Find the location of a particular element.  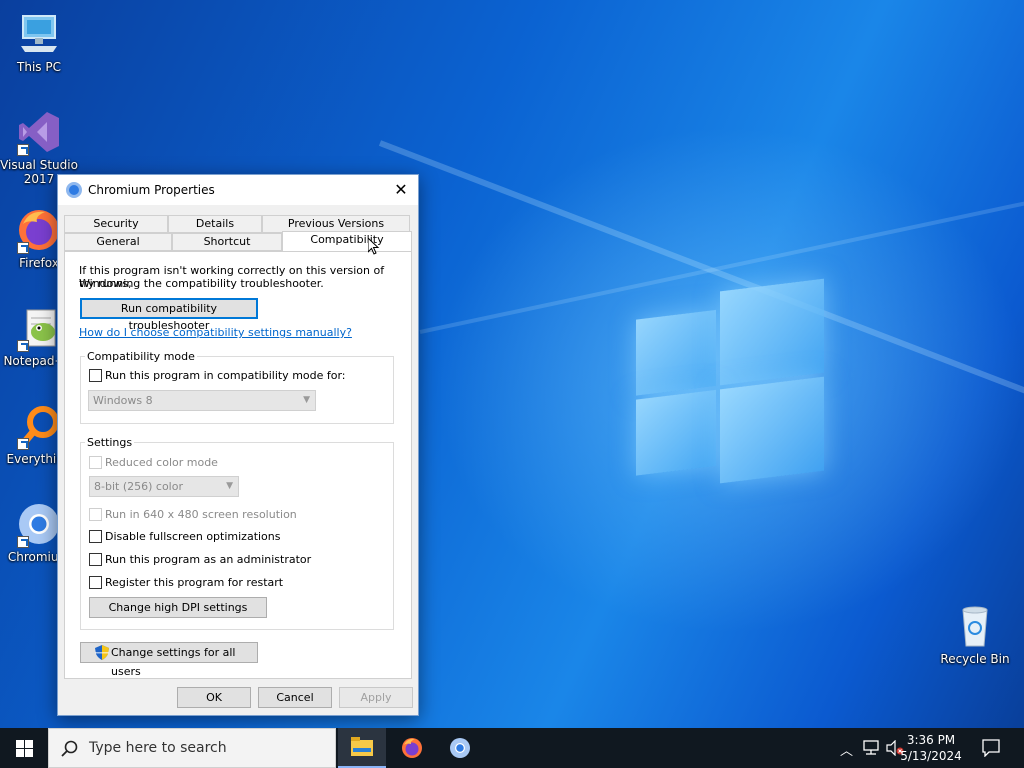

reduced-color-checkbox is located at coordinates (95, 462).